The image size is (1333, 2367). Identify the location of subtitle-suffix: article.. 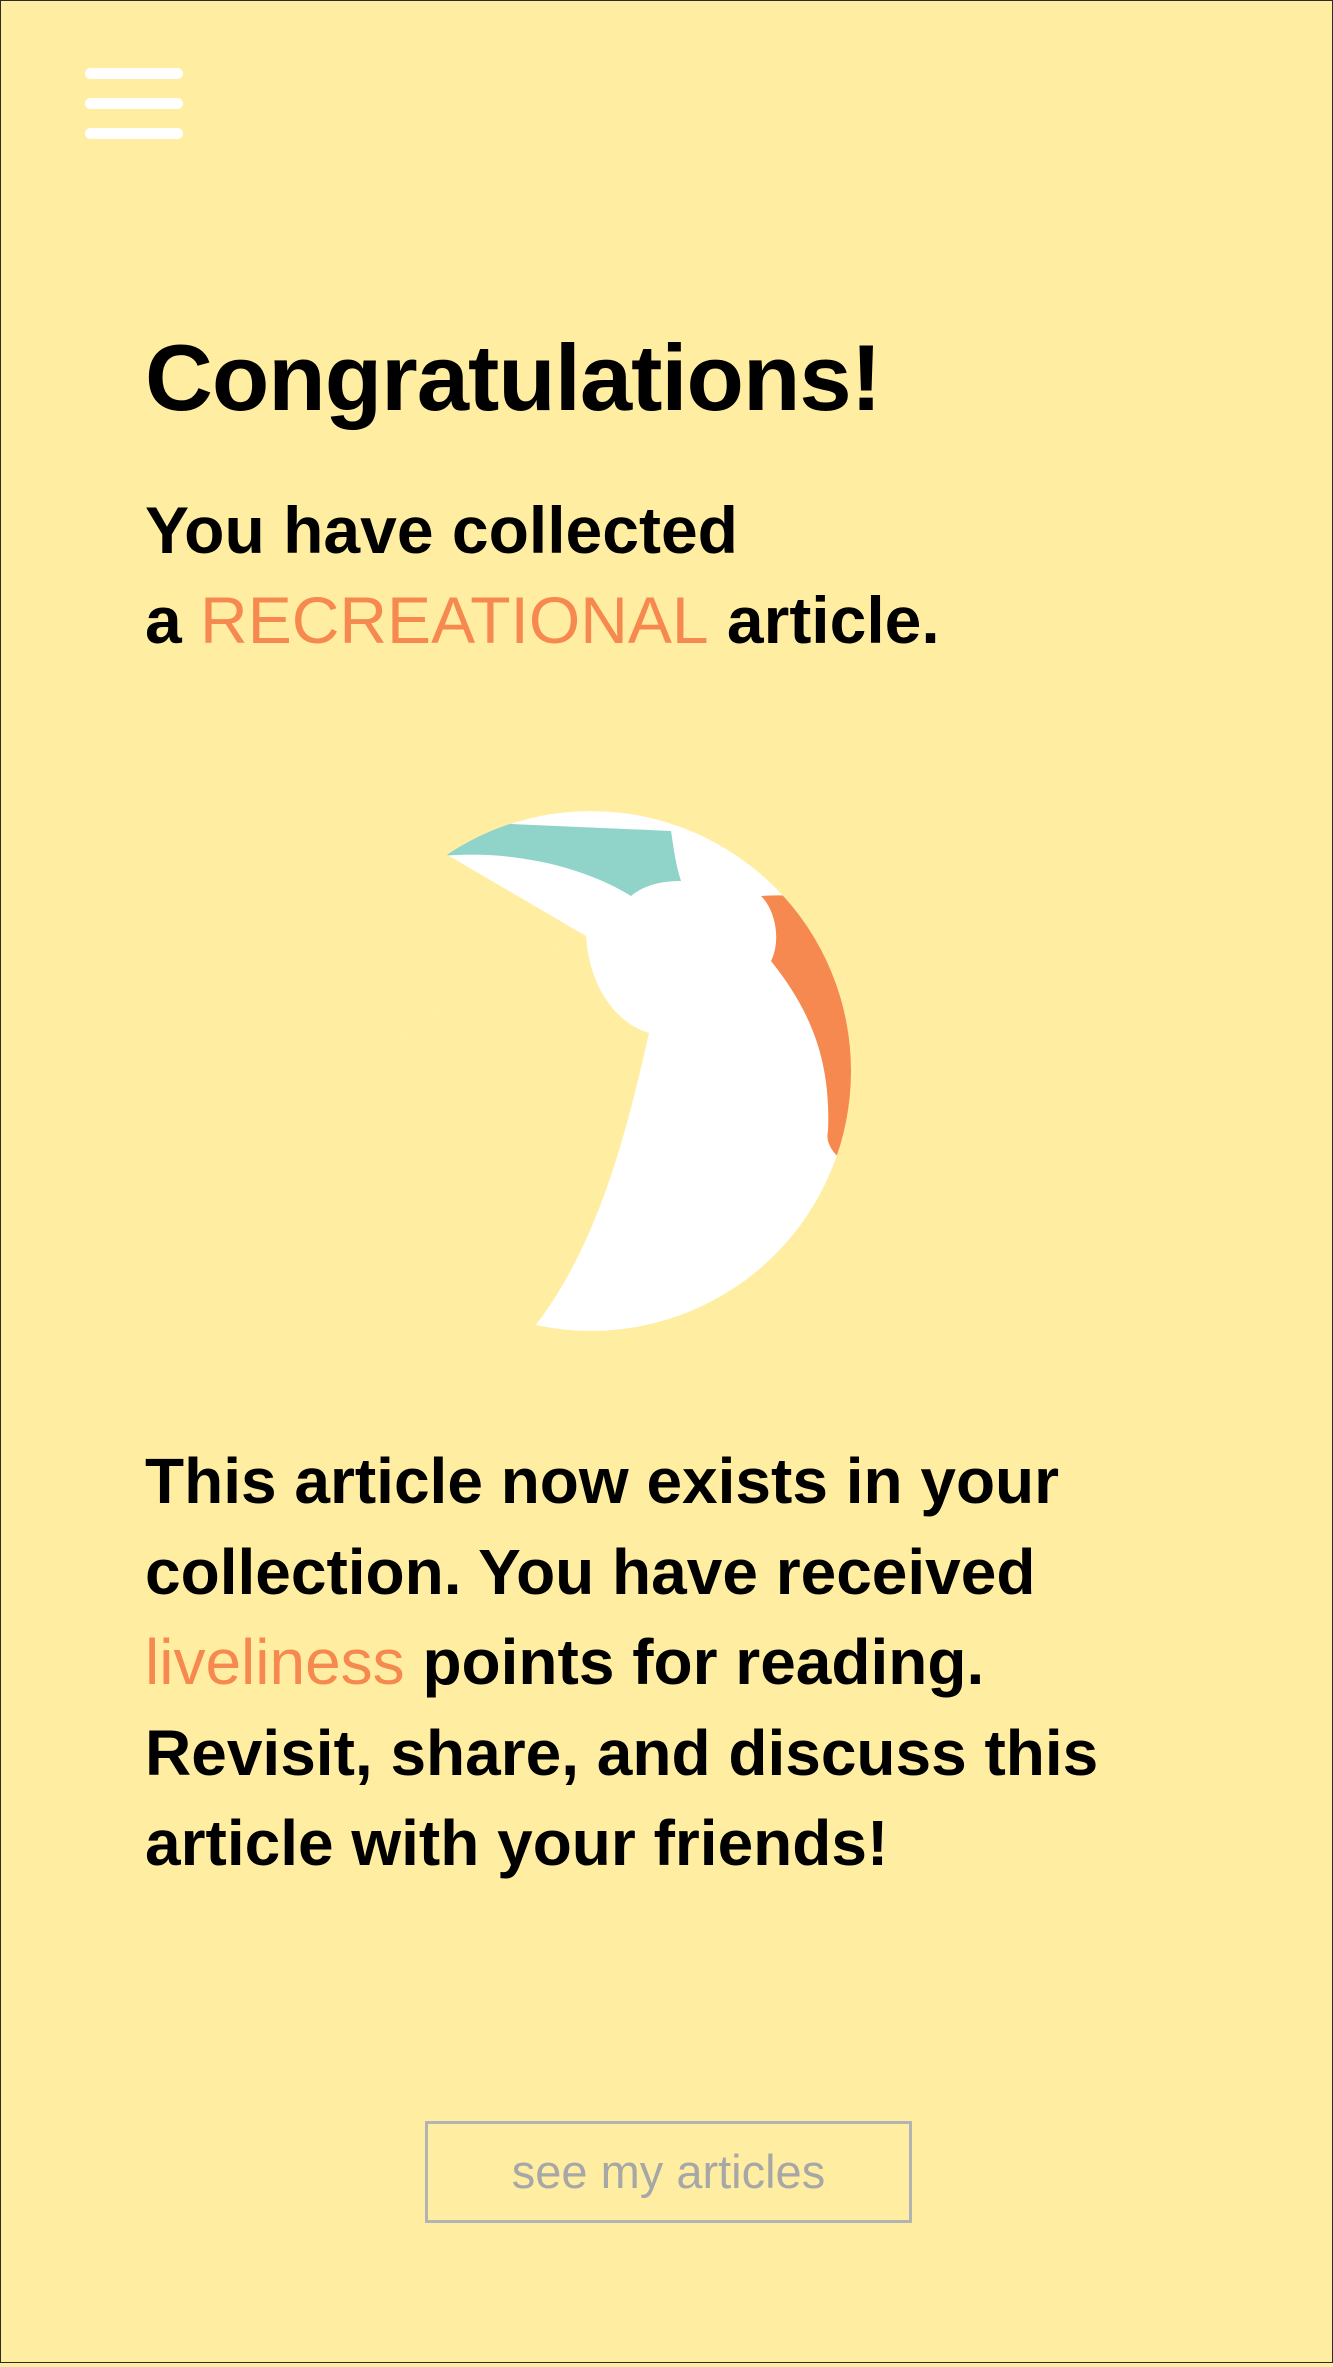
(824, 620).